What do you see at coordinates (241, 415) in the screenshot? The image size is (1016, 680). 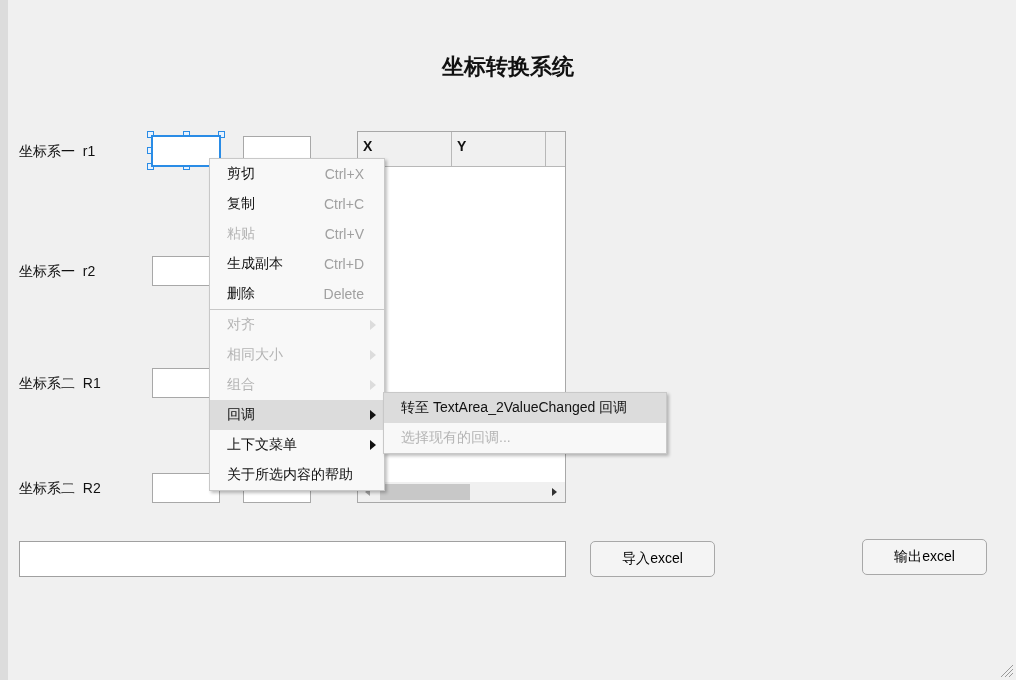 I see `menu-item-label: 回调` at bounding box center [241, 415].